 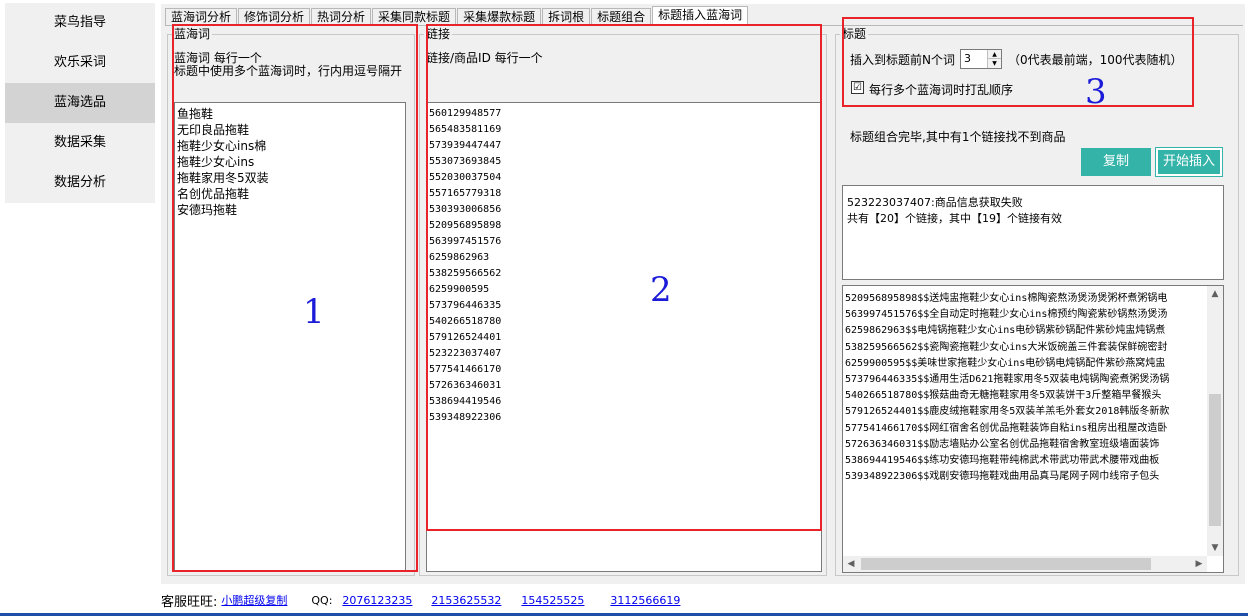 I want to click on link-line: 577541466170, so click(x=465, y=369).